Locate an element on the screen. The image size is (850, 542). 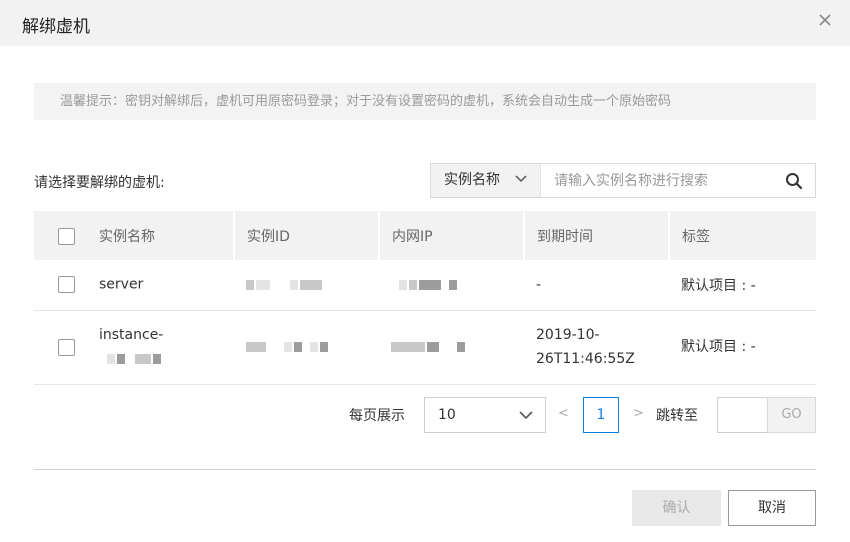
instance-name: instance- is located at coordinates (131, 335).